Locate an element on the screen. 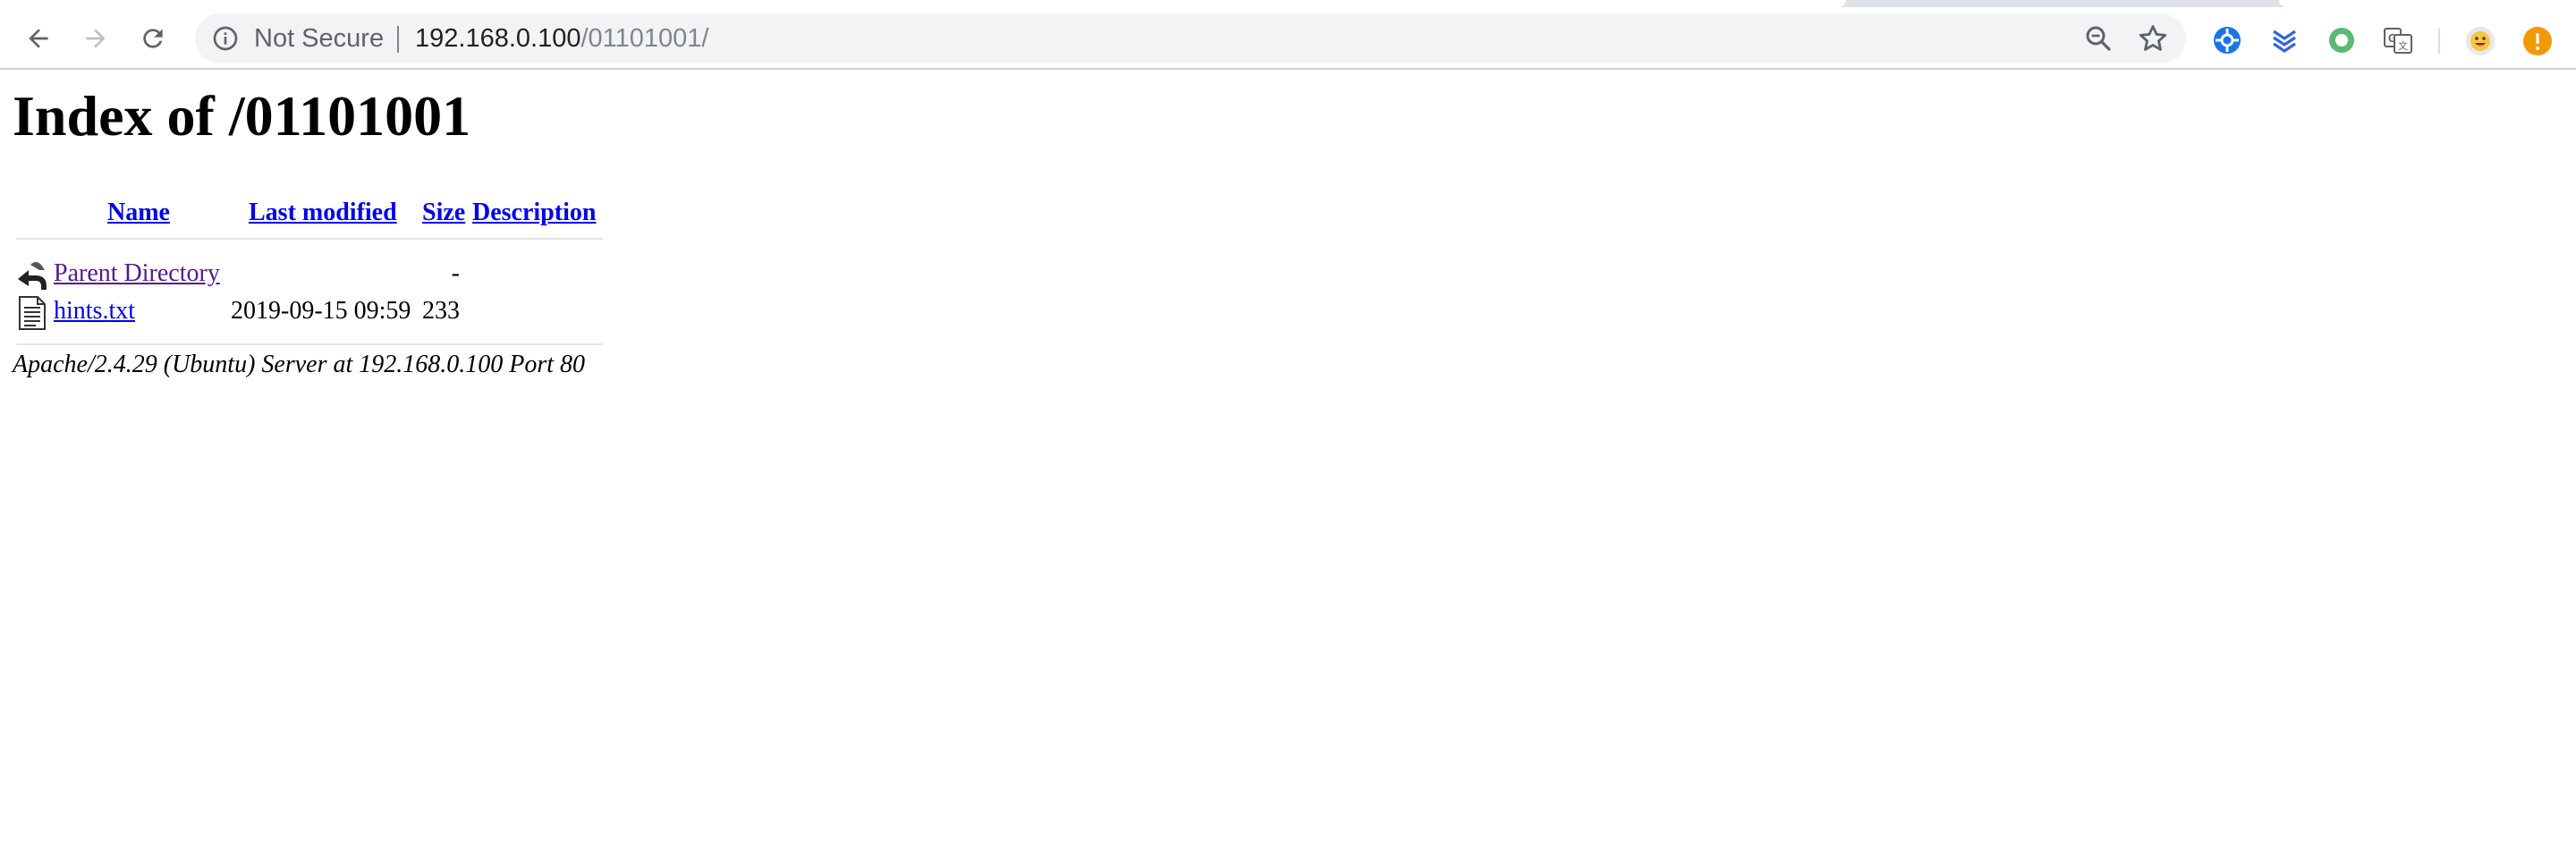  table-row: Parent Directory - is located at coordinates (308, 274).